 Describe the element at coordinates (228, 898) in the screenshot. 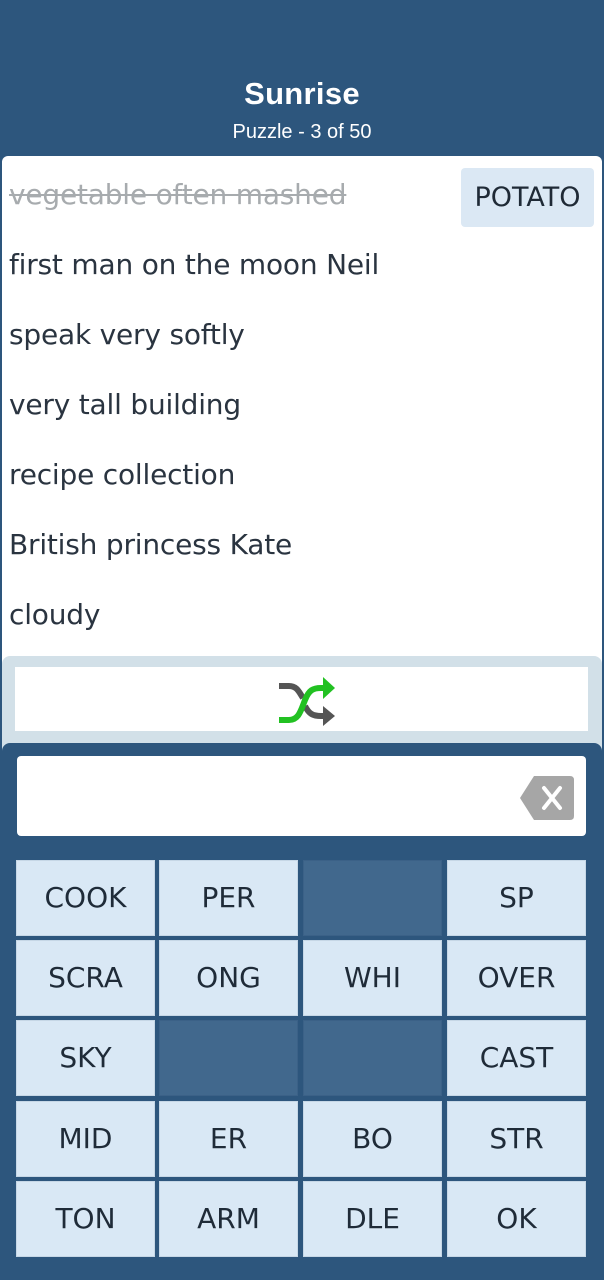

I see `tile: PER` at that location.